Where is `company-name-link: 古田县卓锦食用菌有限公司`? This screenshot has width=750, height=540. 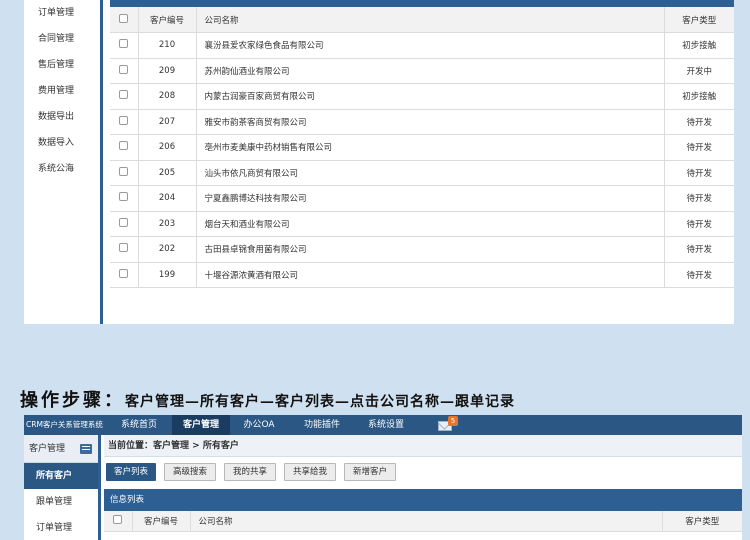 company-name-link: 古田县卓锦食用菌有限公司 is located at coordinates (430, 249).